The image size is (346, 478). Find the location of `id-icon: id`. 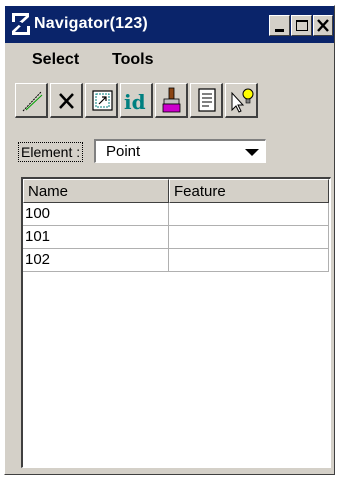

id-icon: id is located at coordinates (135, 102).